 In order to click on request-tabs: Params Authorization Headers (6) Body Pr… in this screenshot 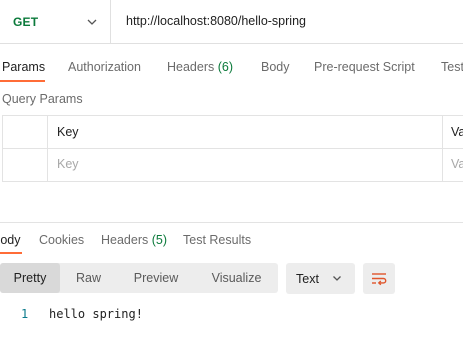, I will do `click(231, 69)`.